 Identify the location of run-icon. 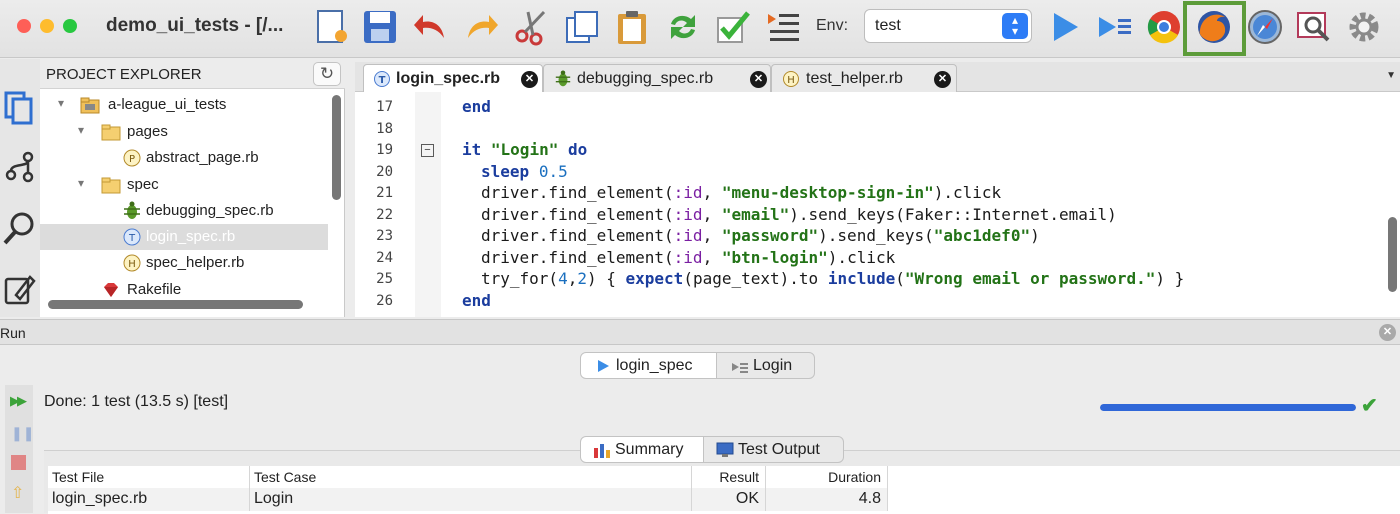
(1066, 27).